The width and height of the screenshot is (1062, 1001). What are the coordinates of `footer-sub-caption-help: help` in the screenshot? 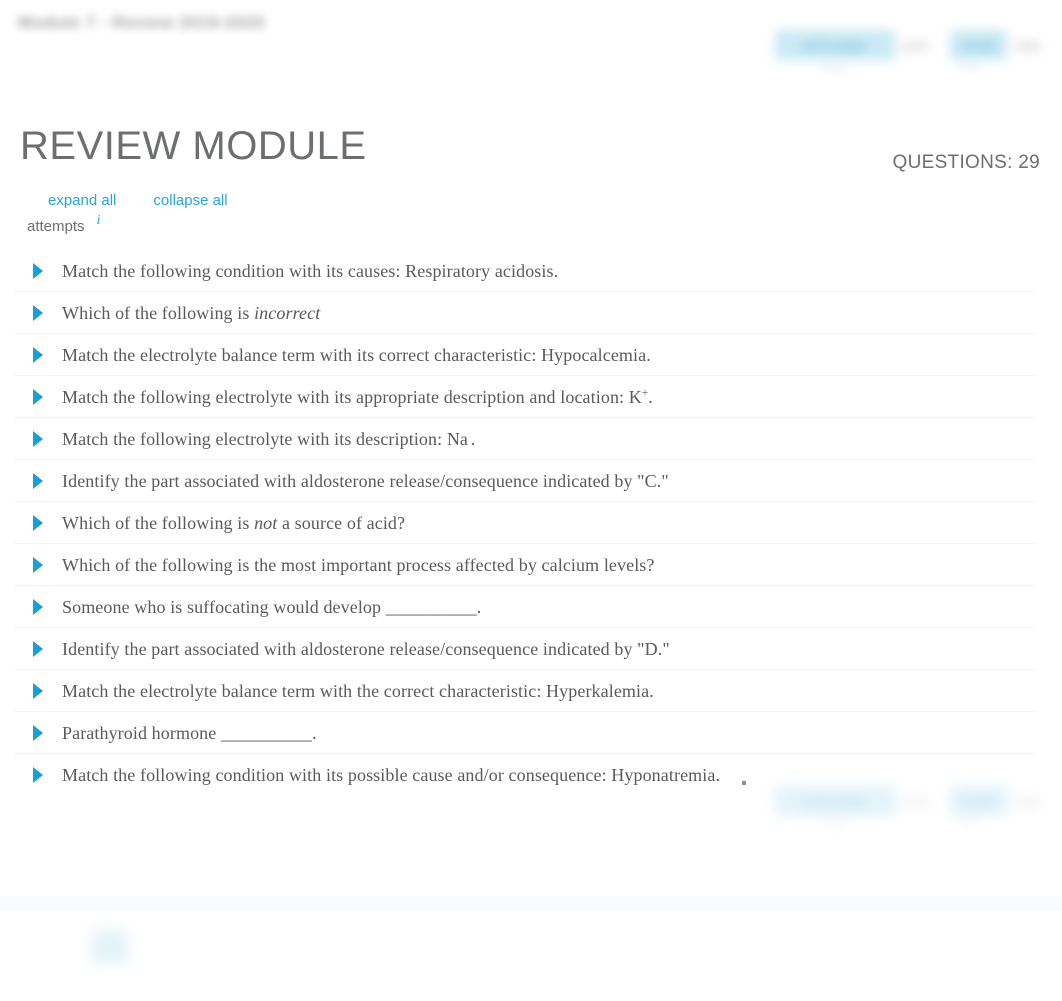 It's located at (968, 821).